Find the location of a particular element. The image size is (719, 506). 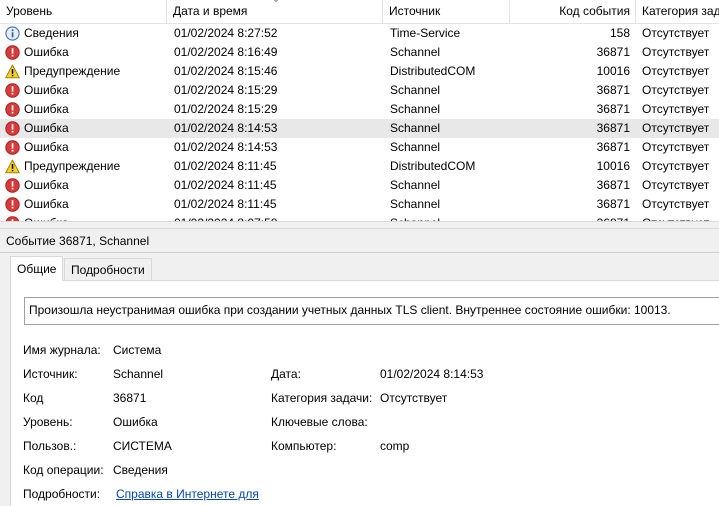

opcode-label: Код операции: is located at coordinates (63, 470).